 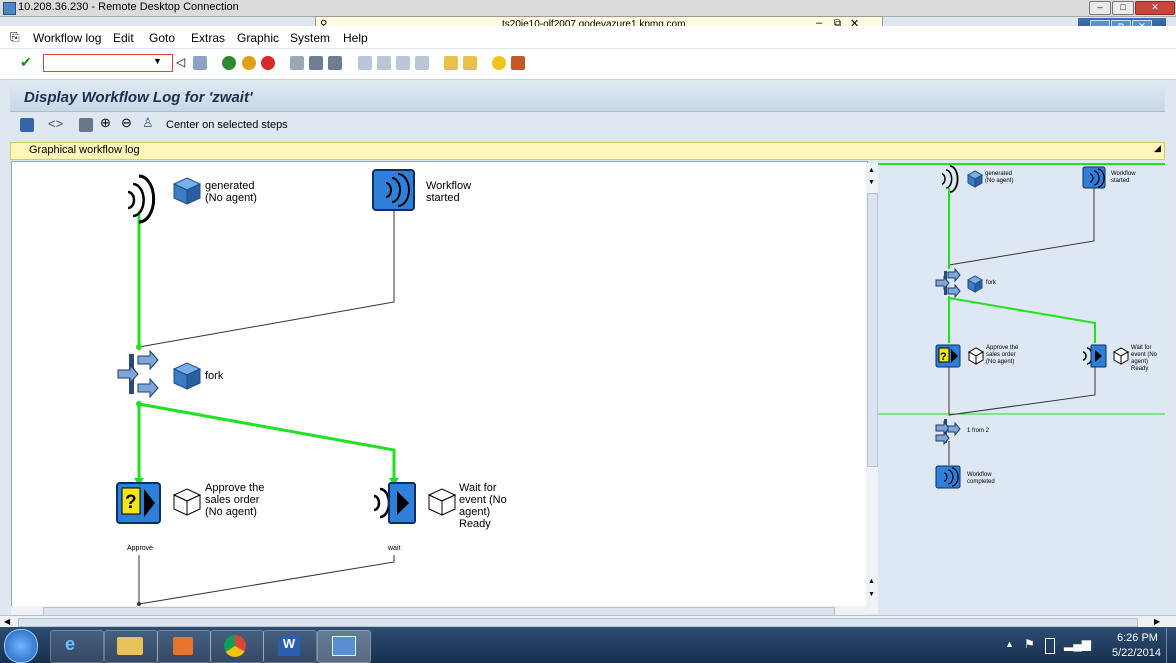 I want to click on shortcut-icon, so click(x=470, y=63).